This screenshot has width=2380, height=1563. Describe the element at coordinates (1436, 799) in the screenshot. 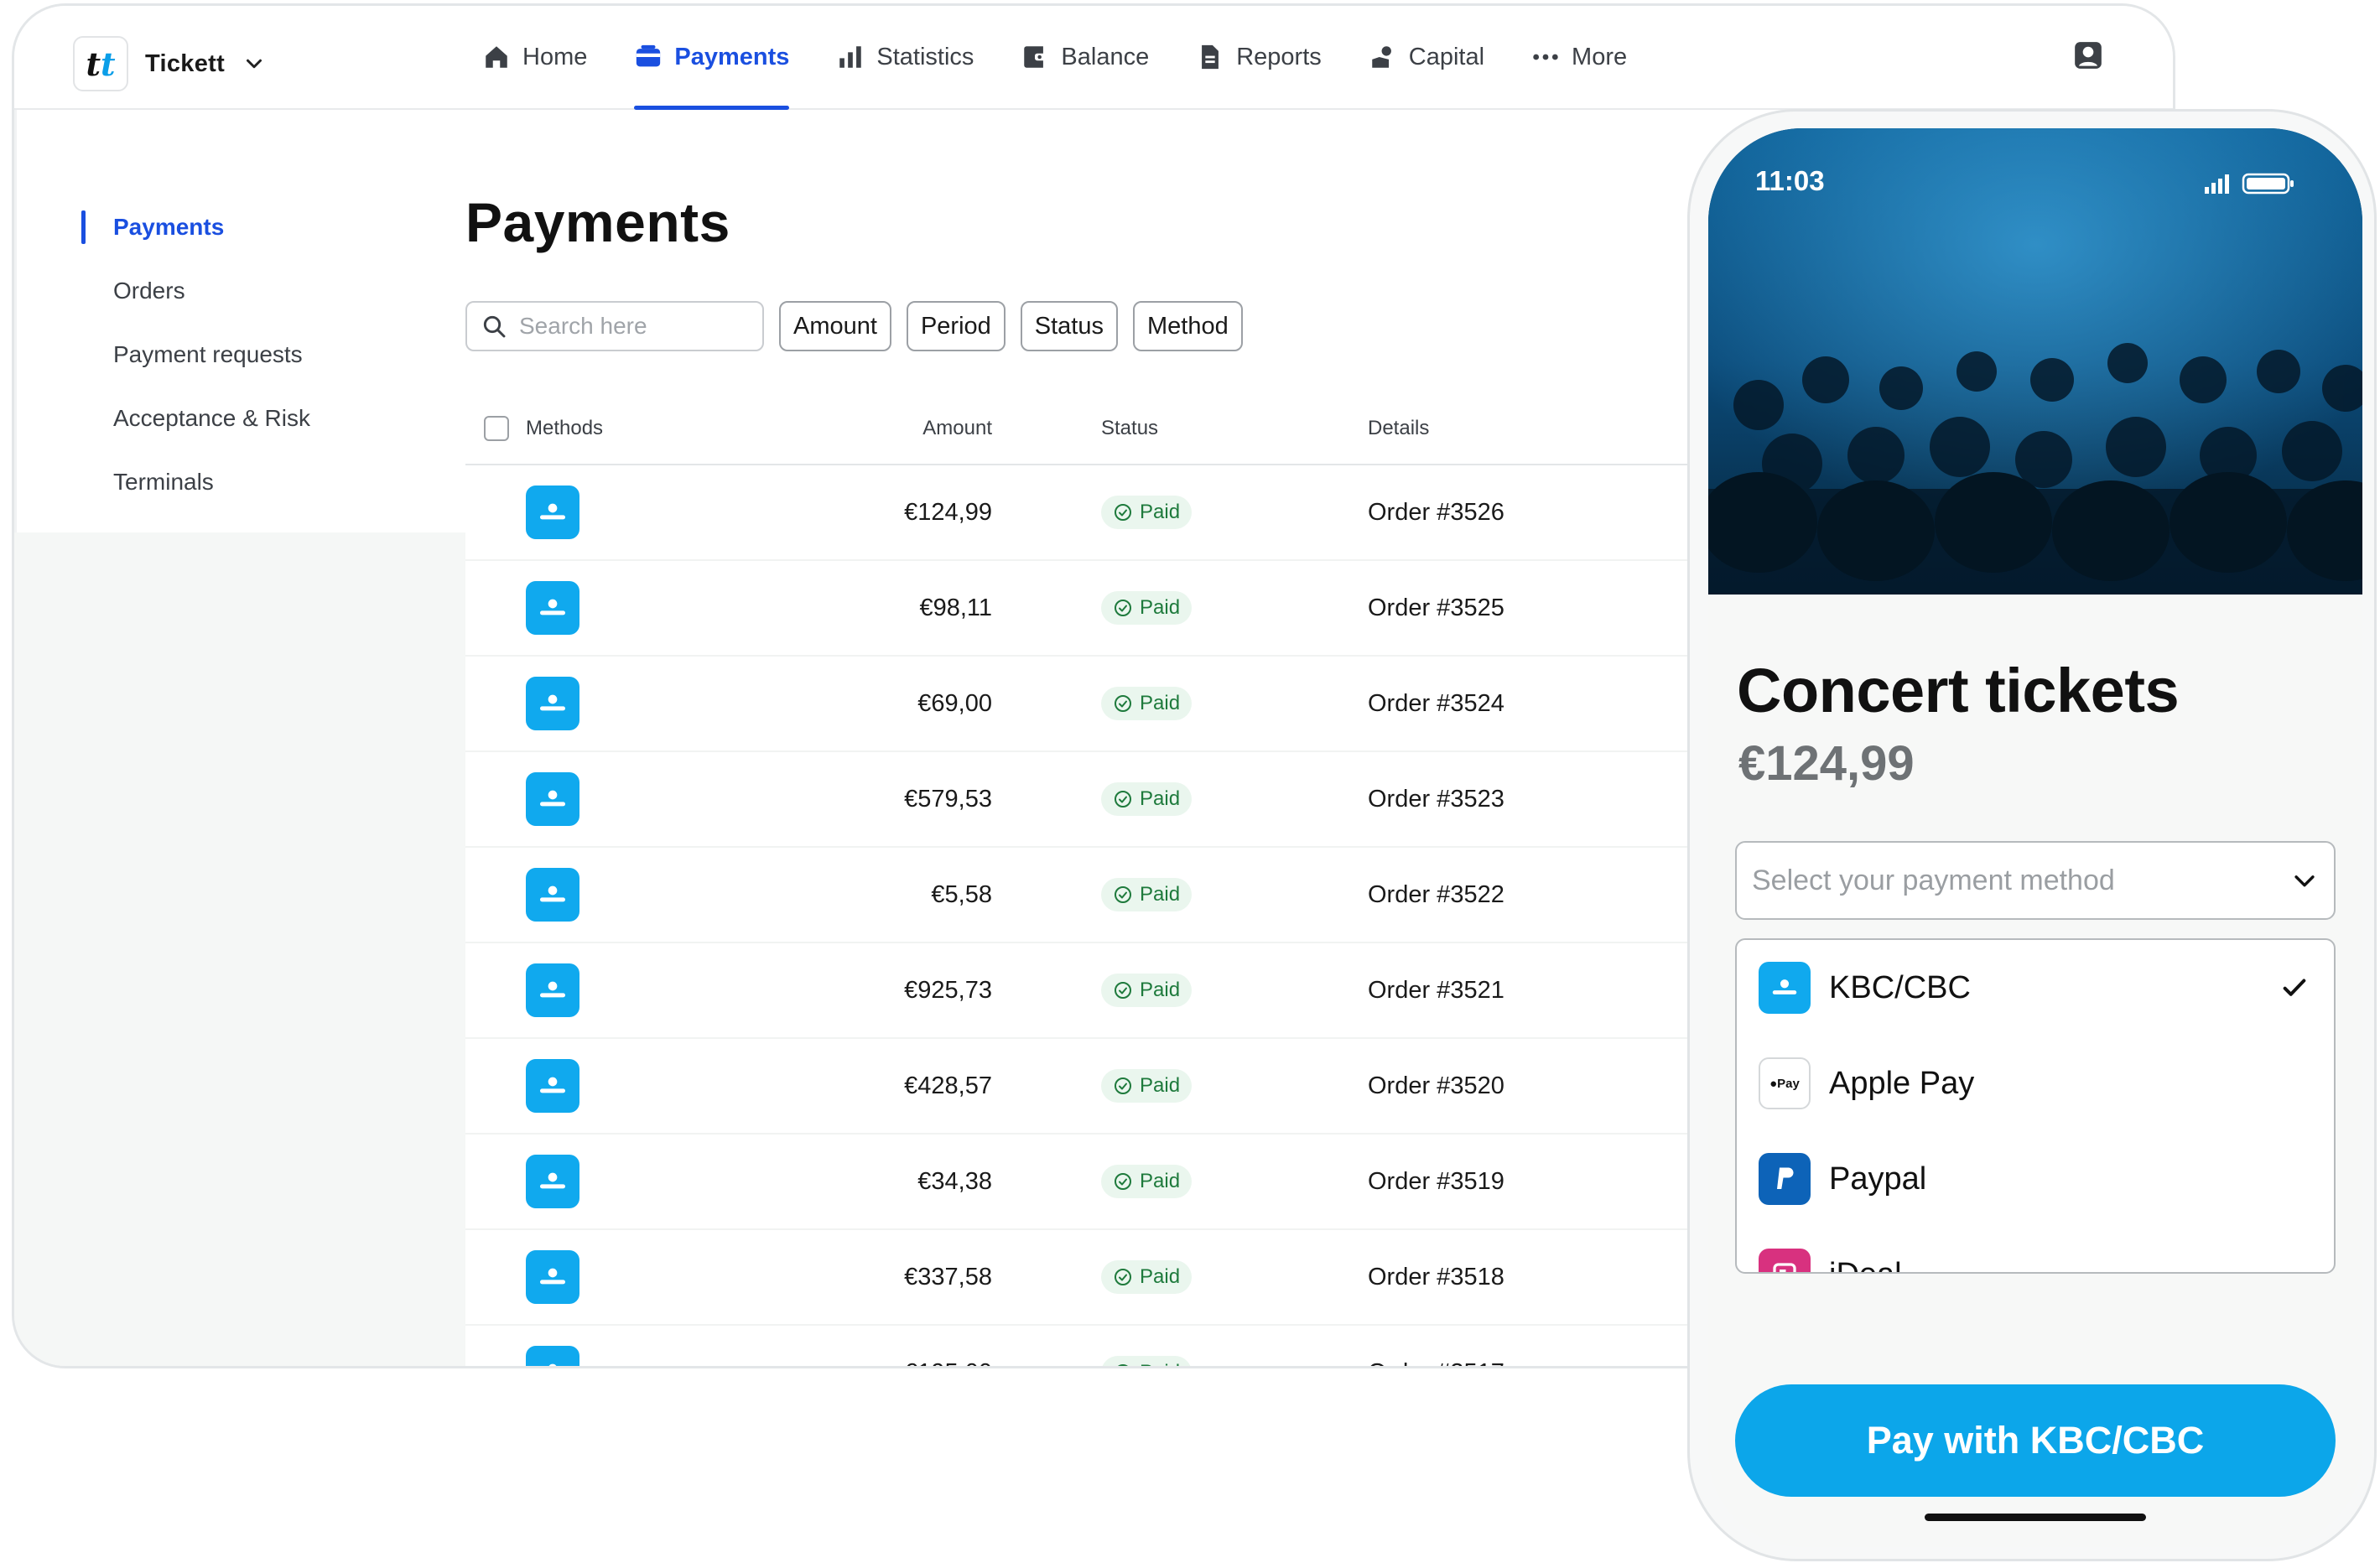

I see `row-details: Order #3523` at that location.